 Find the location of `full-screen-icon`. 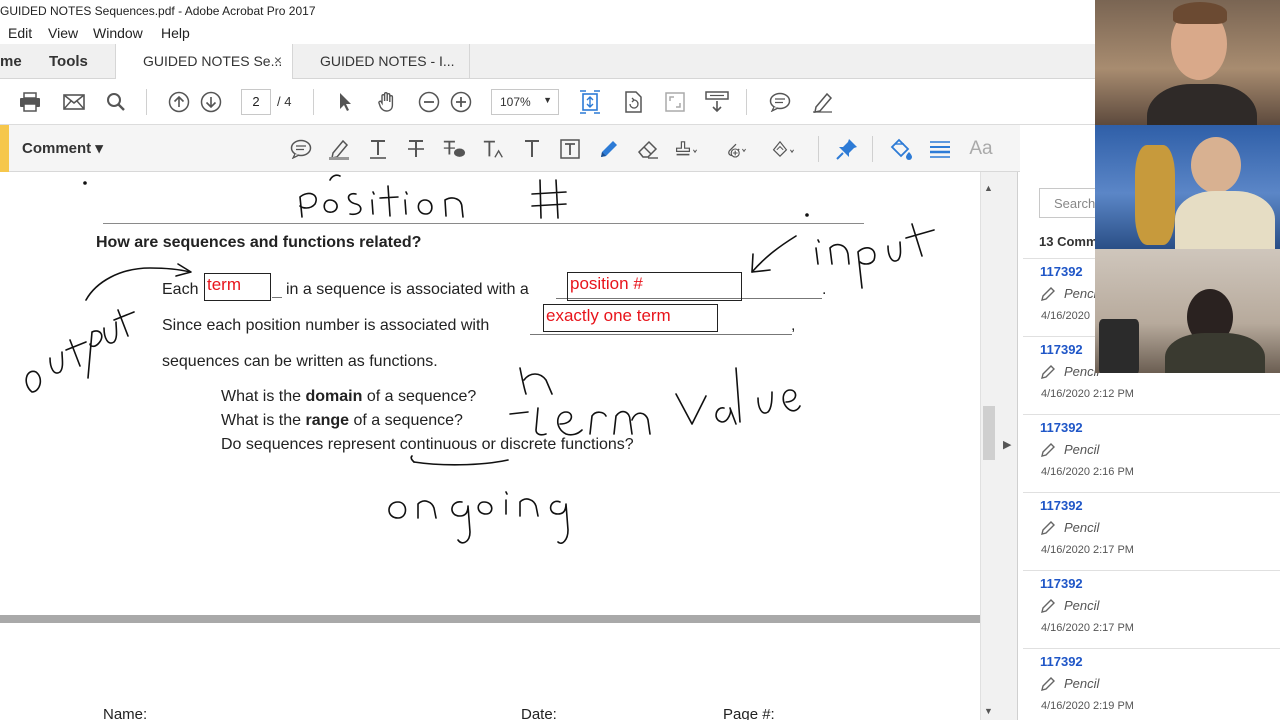

full-screen-icon is located at coordinates (675, 102).